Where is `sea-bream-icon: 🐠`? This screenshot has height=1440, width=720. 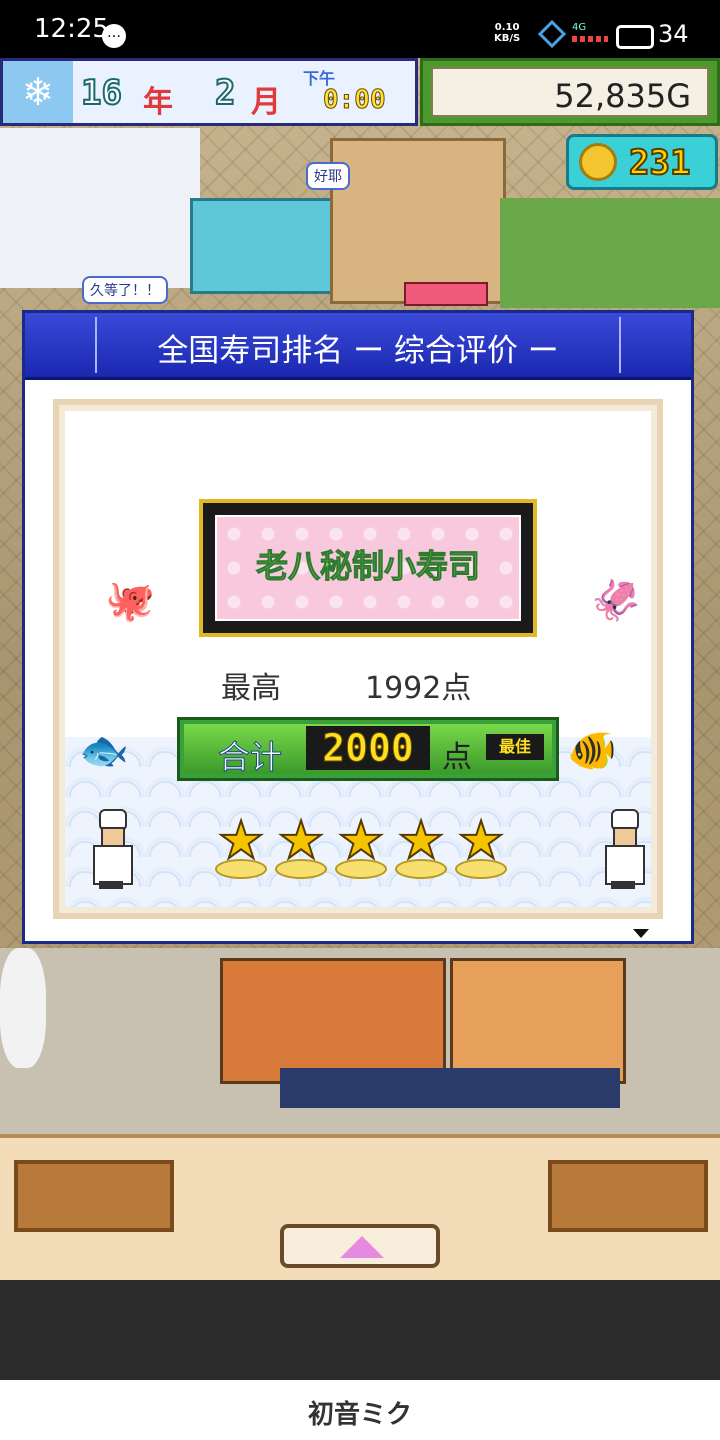 sea-bream-icon: 🐠 is located at coordinates (592, 751).